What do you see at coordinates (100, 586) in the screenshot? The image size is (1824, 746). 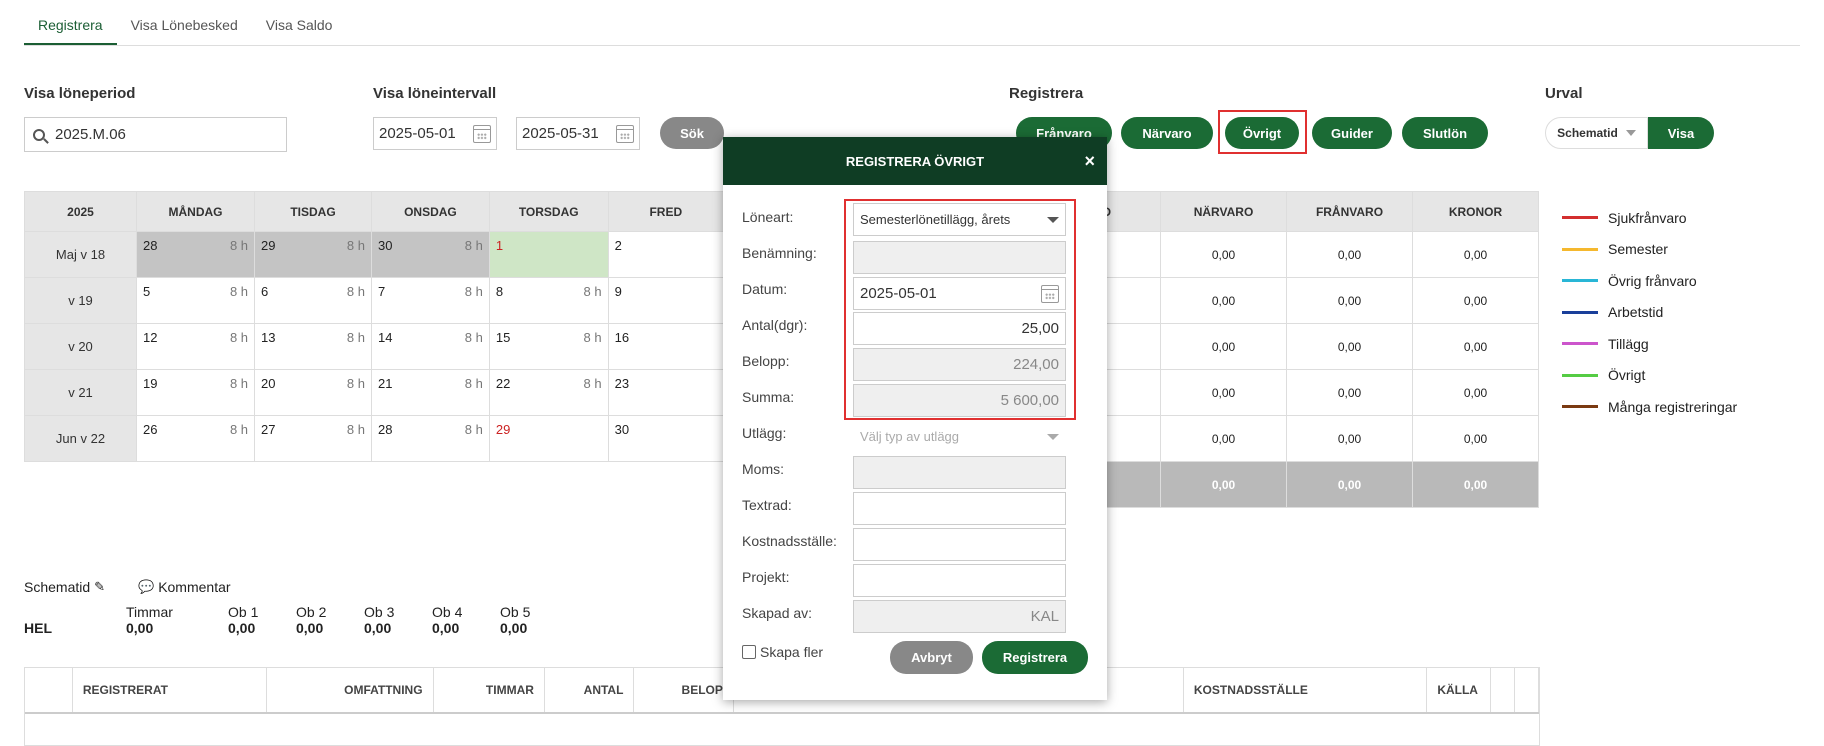 I see `edit-icon: ✎` at bounding box center [100, 586].